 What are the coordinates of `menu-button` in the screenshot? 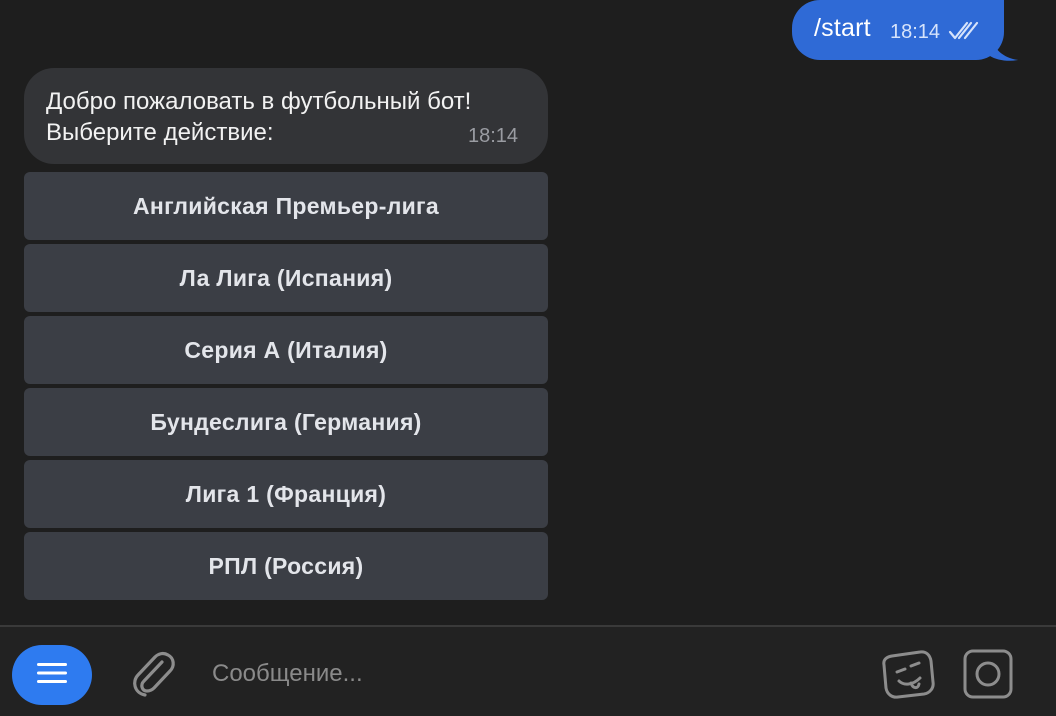 It's located at (52, 675).